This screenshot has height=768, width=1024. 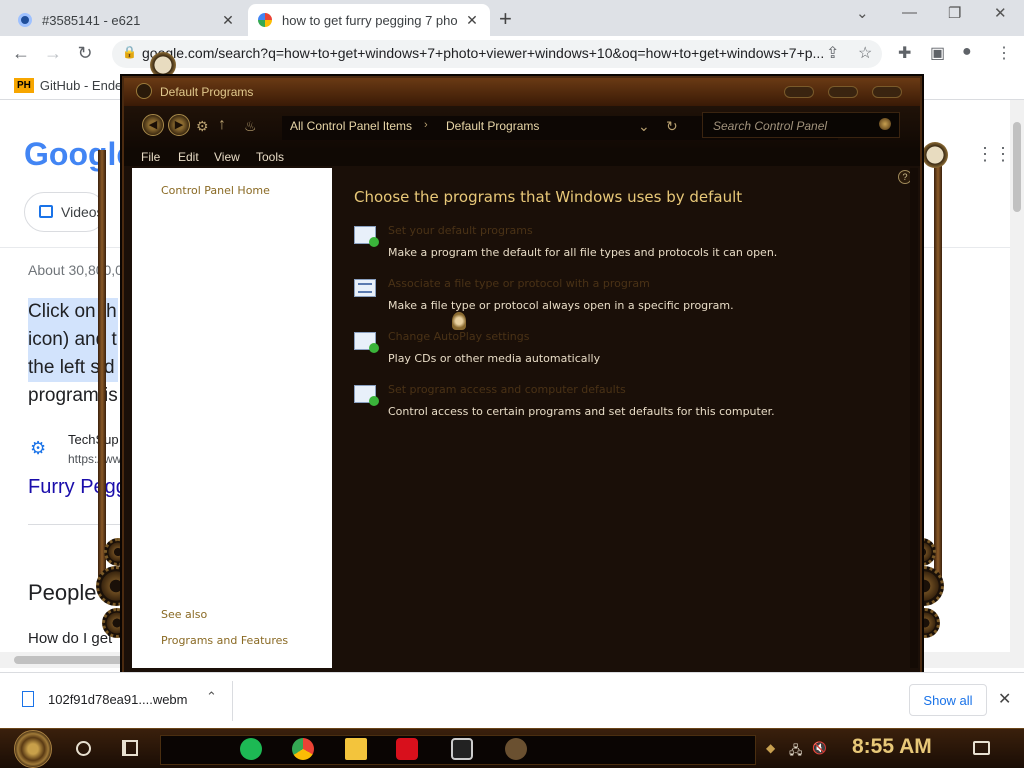 I want to click on download-filename: 102f91d78ea91....webm, so click(x=118, y=699).